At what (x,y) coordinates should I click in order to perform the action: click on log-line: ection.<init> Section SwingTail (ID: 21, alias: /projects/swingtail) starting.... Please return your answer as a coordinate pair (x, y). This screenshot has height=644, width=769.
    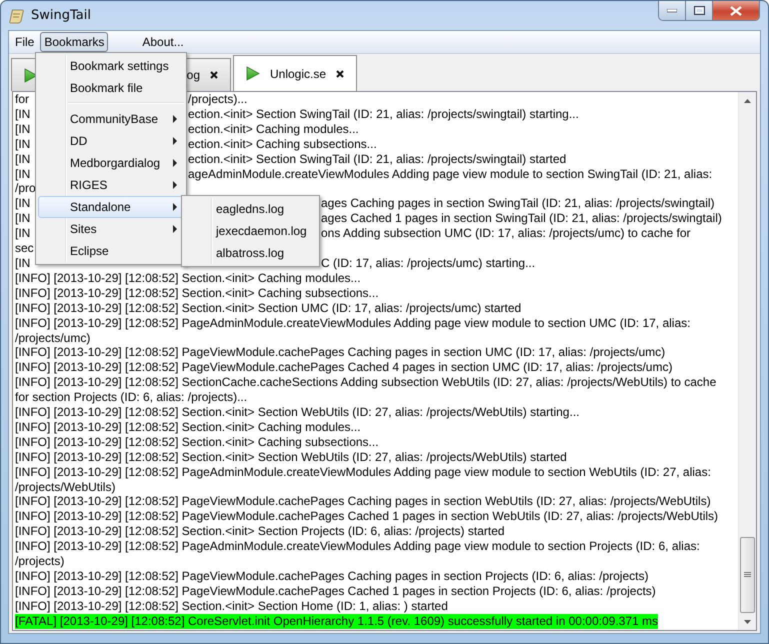
    Looking at the image, I should click on (383, 114).